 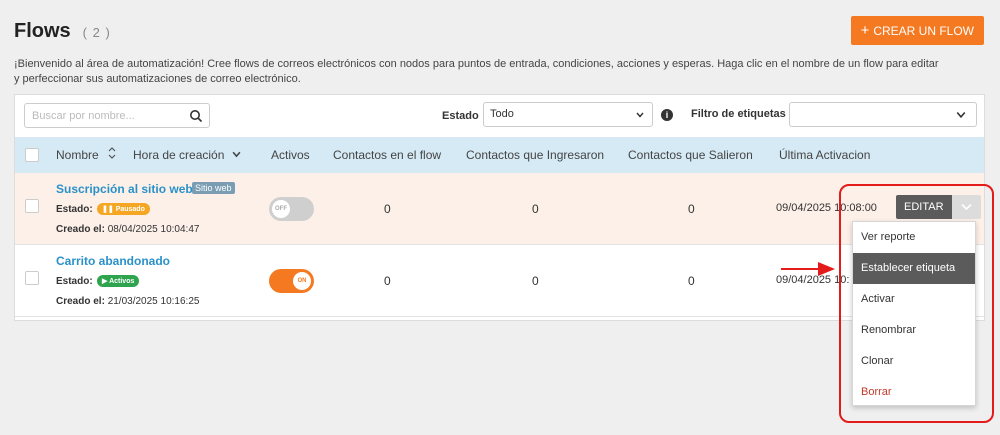 I want to click on sort-icon, so click(x=112, y=153).